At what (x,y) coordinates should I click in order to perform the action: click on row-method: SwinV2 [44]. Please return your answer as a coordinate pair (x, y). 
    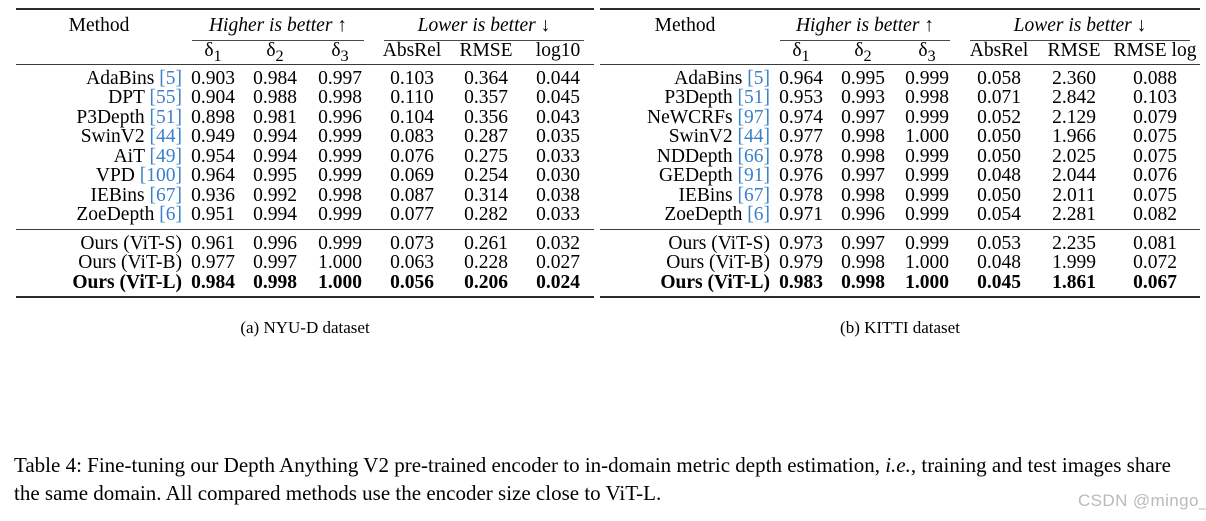
    Looking at the image, I should click on (131, 137).